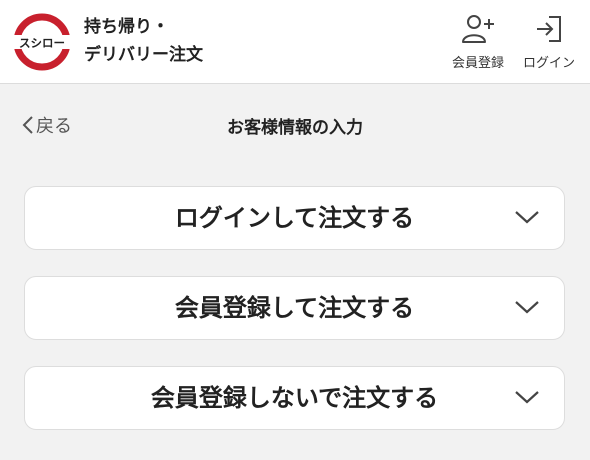 This screenshot has width=590, height=460. I want to click on brand-line-2: デリバリー注文, so click(143, 55).